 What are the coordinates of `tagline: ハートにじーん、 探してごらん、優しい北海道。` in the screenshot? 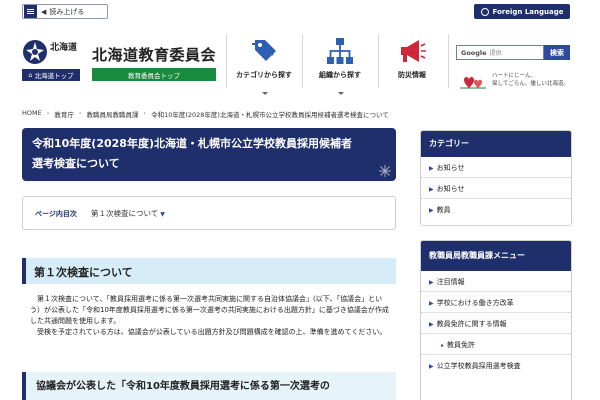 It's located at (515, 82).